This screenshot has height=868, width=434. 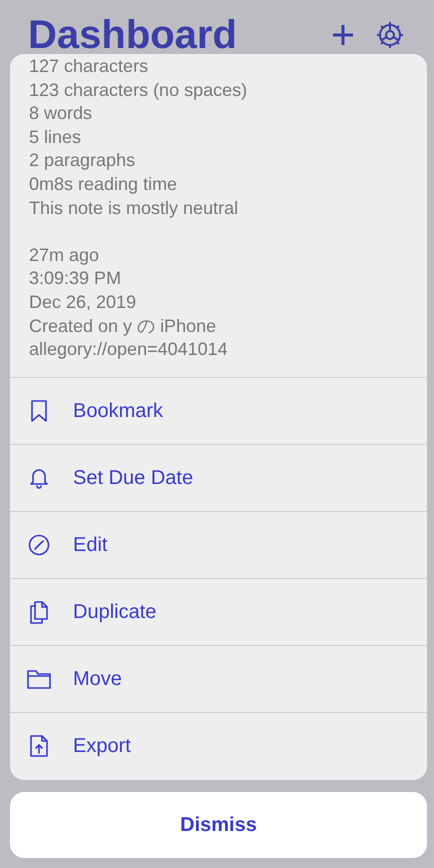 What do you see at coordinates (103, 184) in the screenshot?
I see `info-line: 0m8s reading time` at bounding box center [103, 184].